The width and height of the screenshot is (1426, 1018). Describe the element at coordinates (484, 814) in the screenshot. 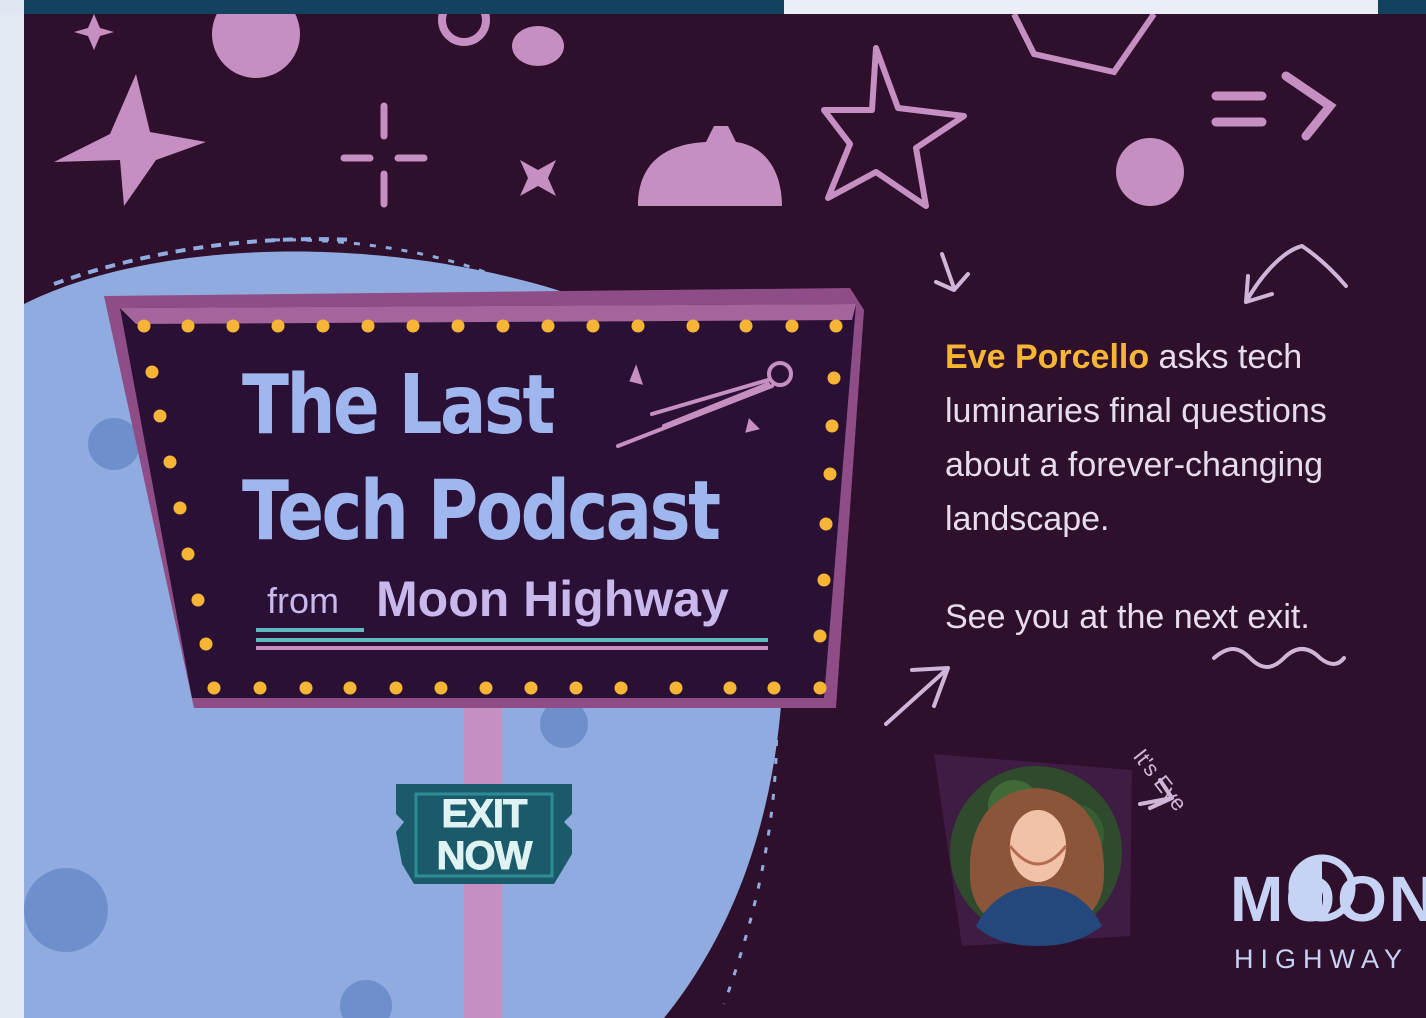

I see `exit-sign-line-1: EXIT` at that location.